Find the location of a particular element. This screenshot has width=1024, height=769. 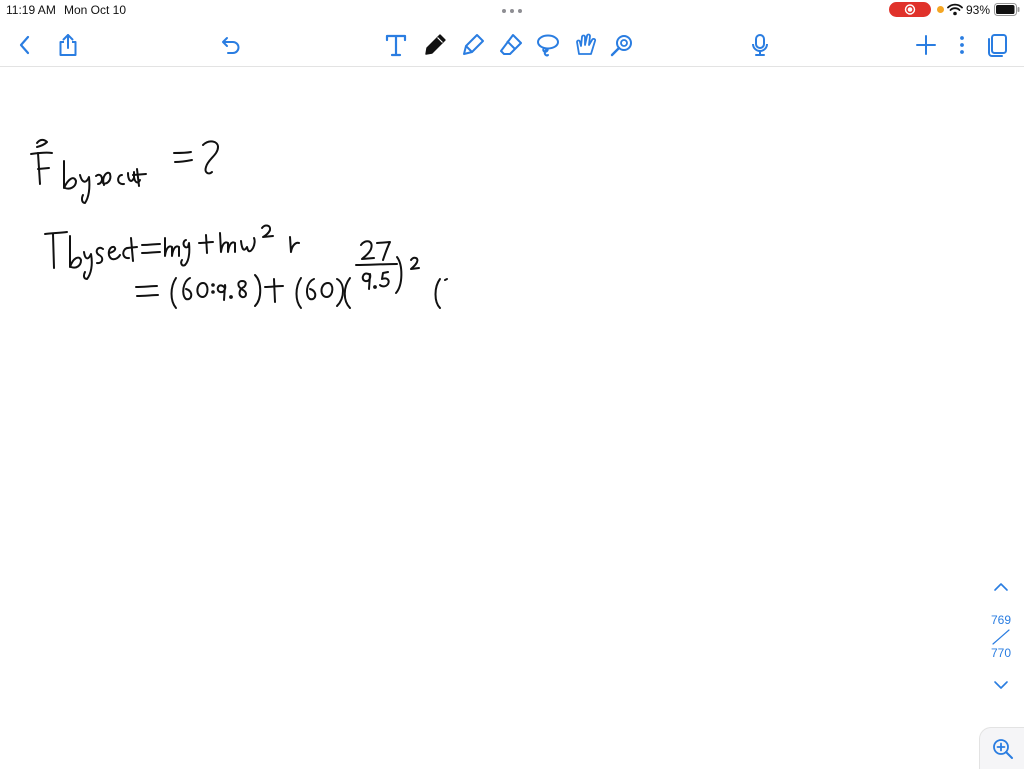

page-divider-slash is located at coordinates (1001, 637).